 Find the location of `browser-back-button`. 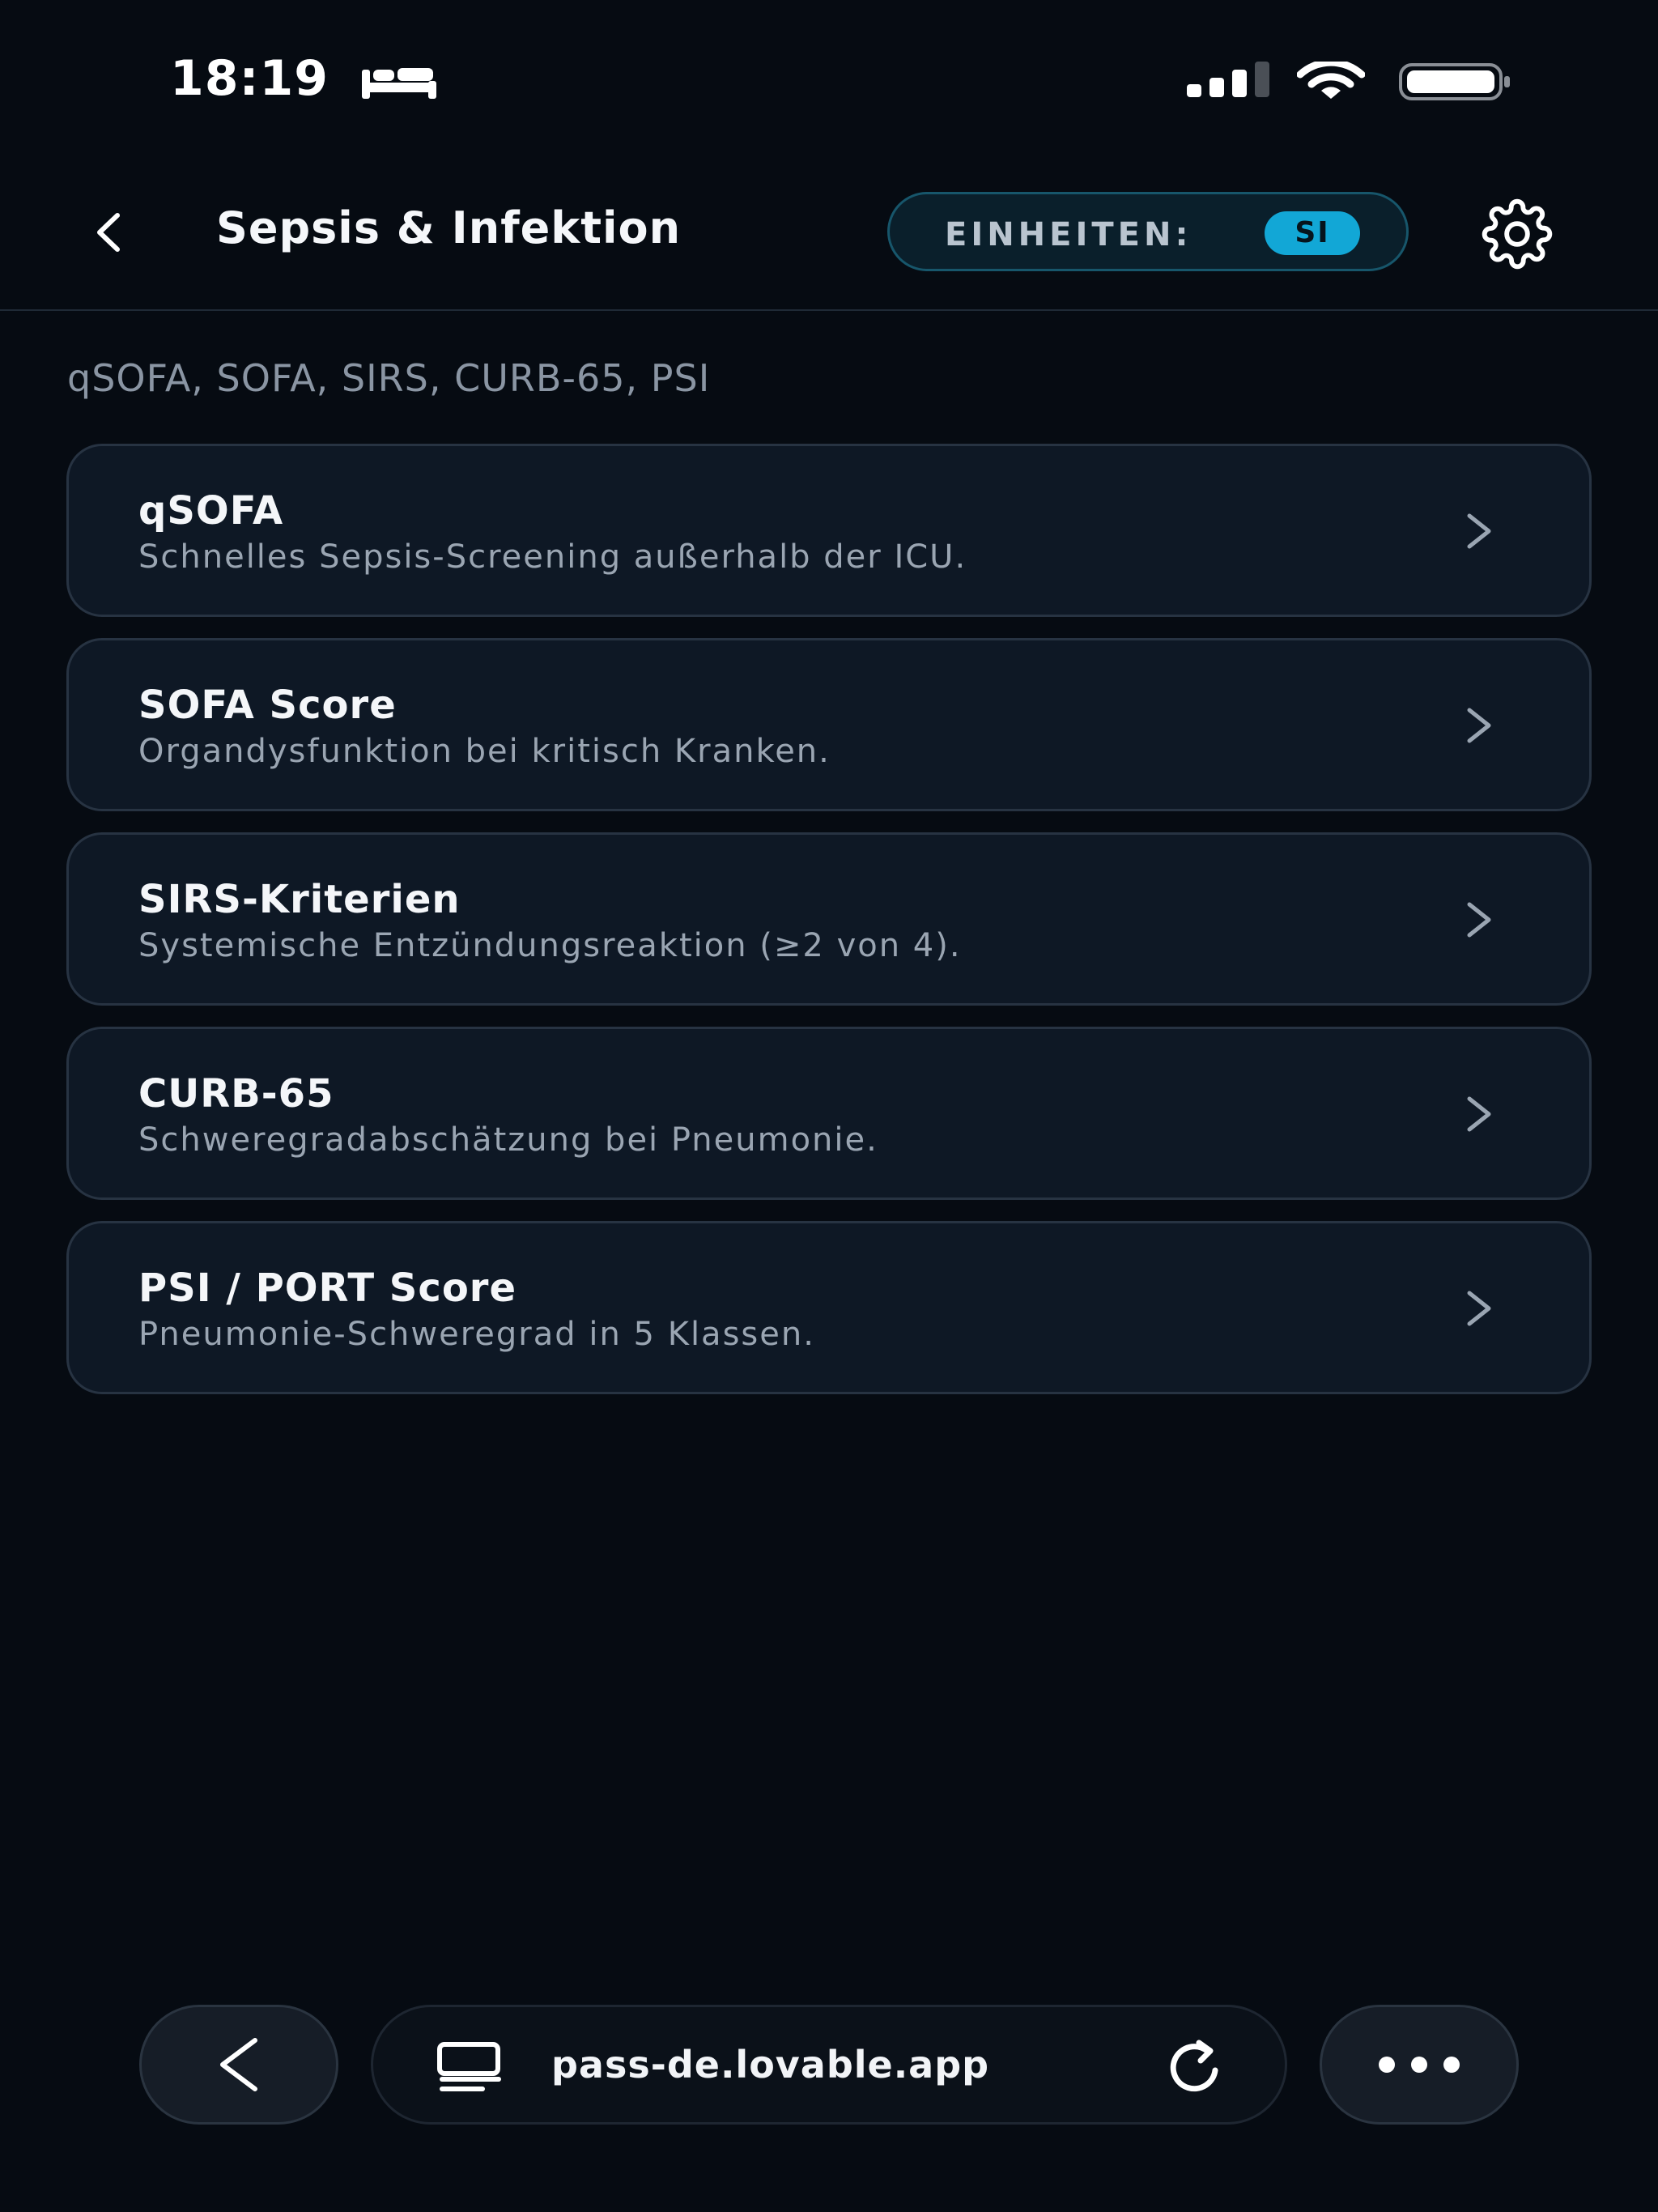

browser-back-button is located at coordinates (238, 2065).